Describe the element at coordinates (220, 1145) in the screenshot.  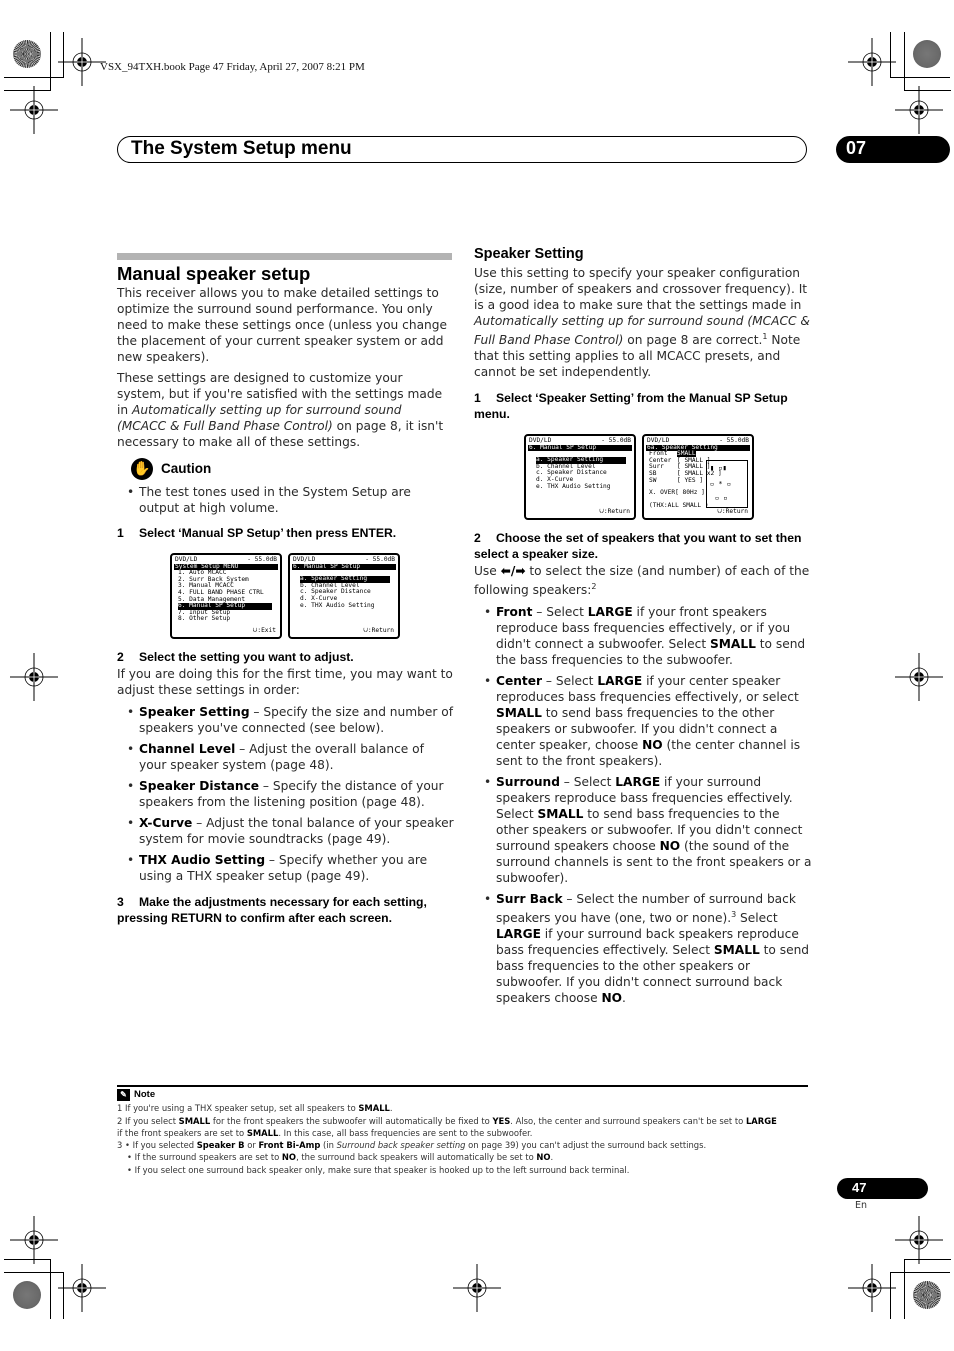
I see `note-emphasis: Speaker B` at that location.